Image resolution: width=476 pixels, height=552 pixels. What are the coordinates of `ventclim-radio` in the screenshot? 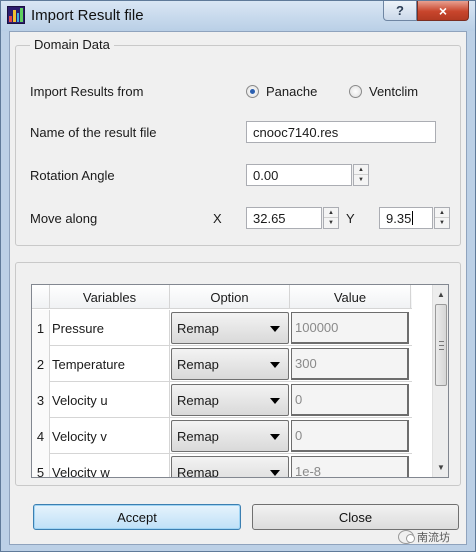 It's located at (355, 91).